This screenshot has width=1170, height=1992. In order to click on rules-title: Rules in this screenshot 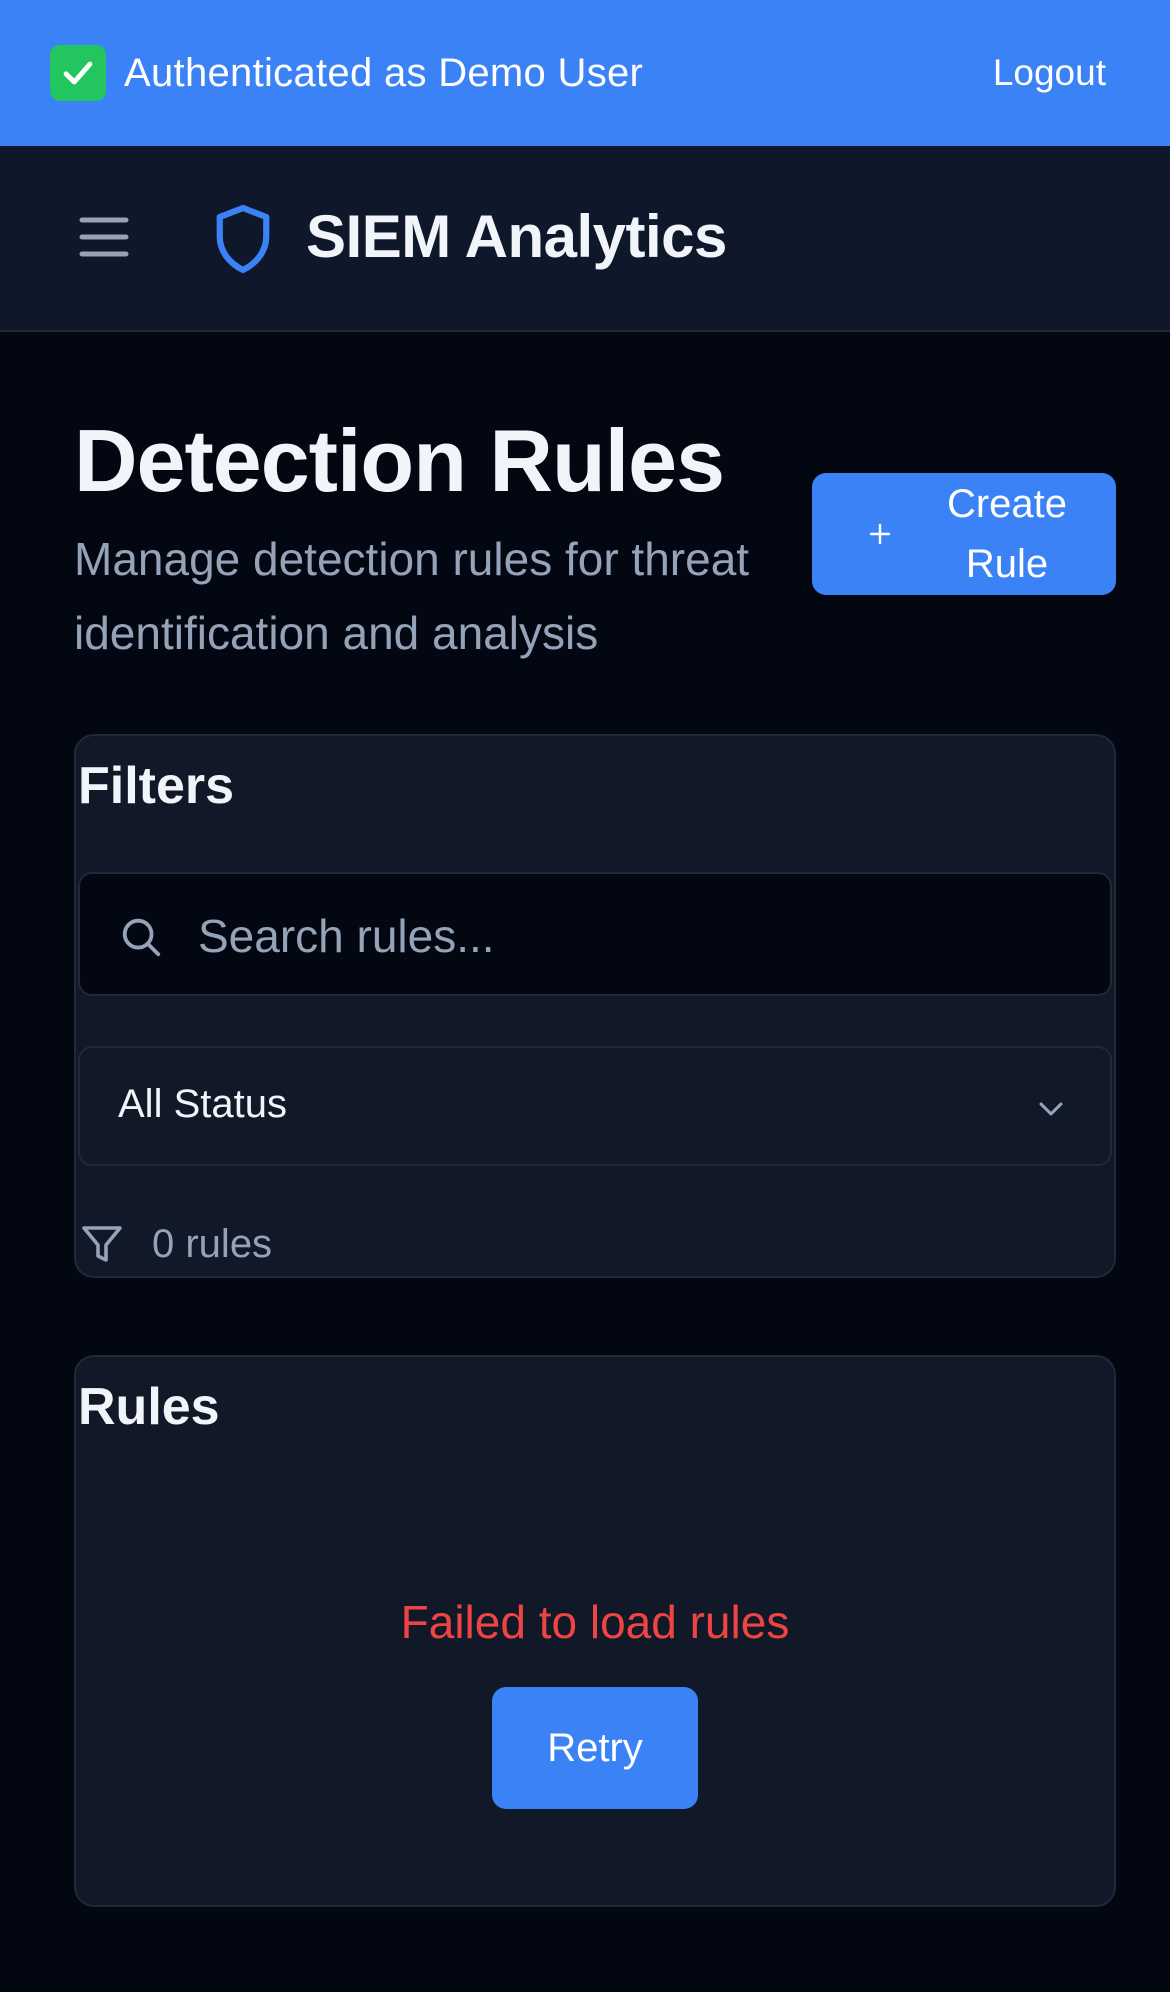, I will do `click(149, 1407)`.